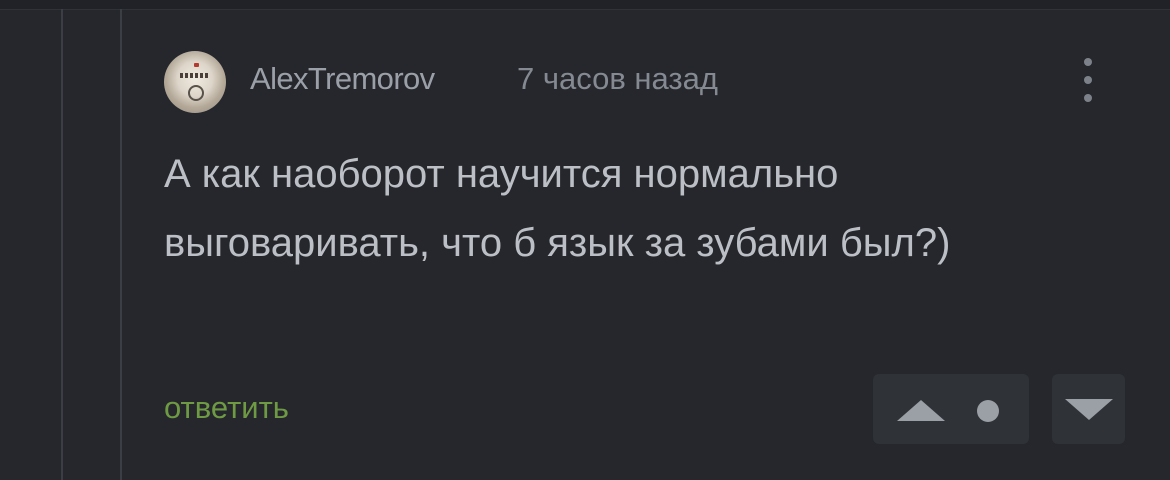 This screenshot has height=480, width=1170. What do you see at coordinates (342, 79) in the screenshot?
I see `author-name: AlexTremorov` at bounding box center [342, 79].